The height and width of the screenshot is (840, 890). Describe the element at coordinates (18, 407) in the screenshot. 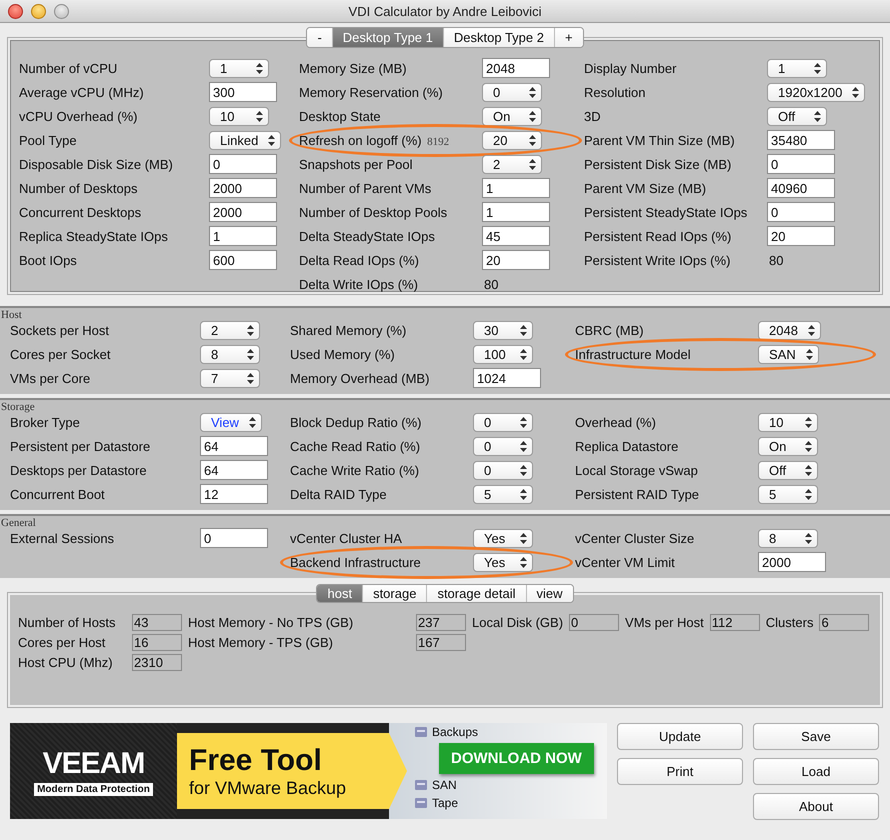

I see `section-title: Storage` at that location.